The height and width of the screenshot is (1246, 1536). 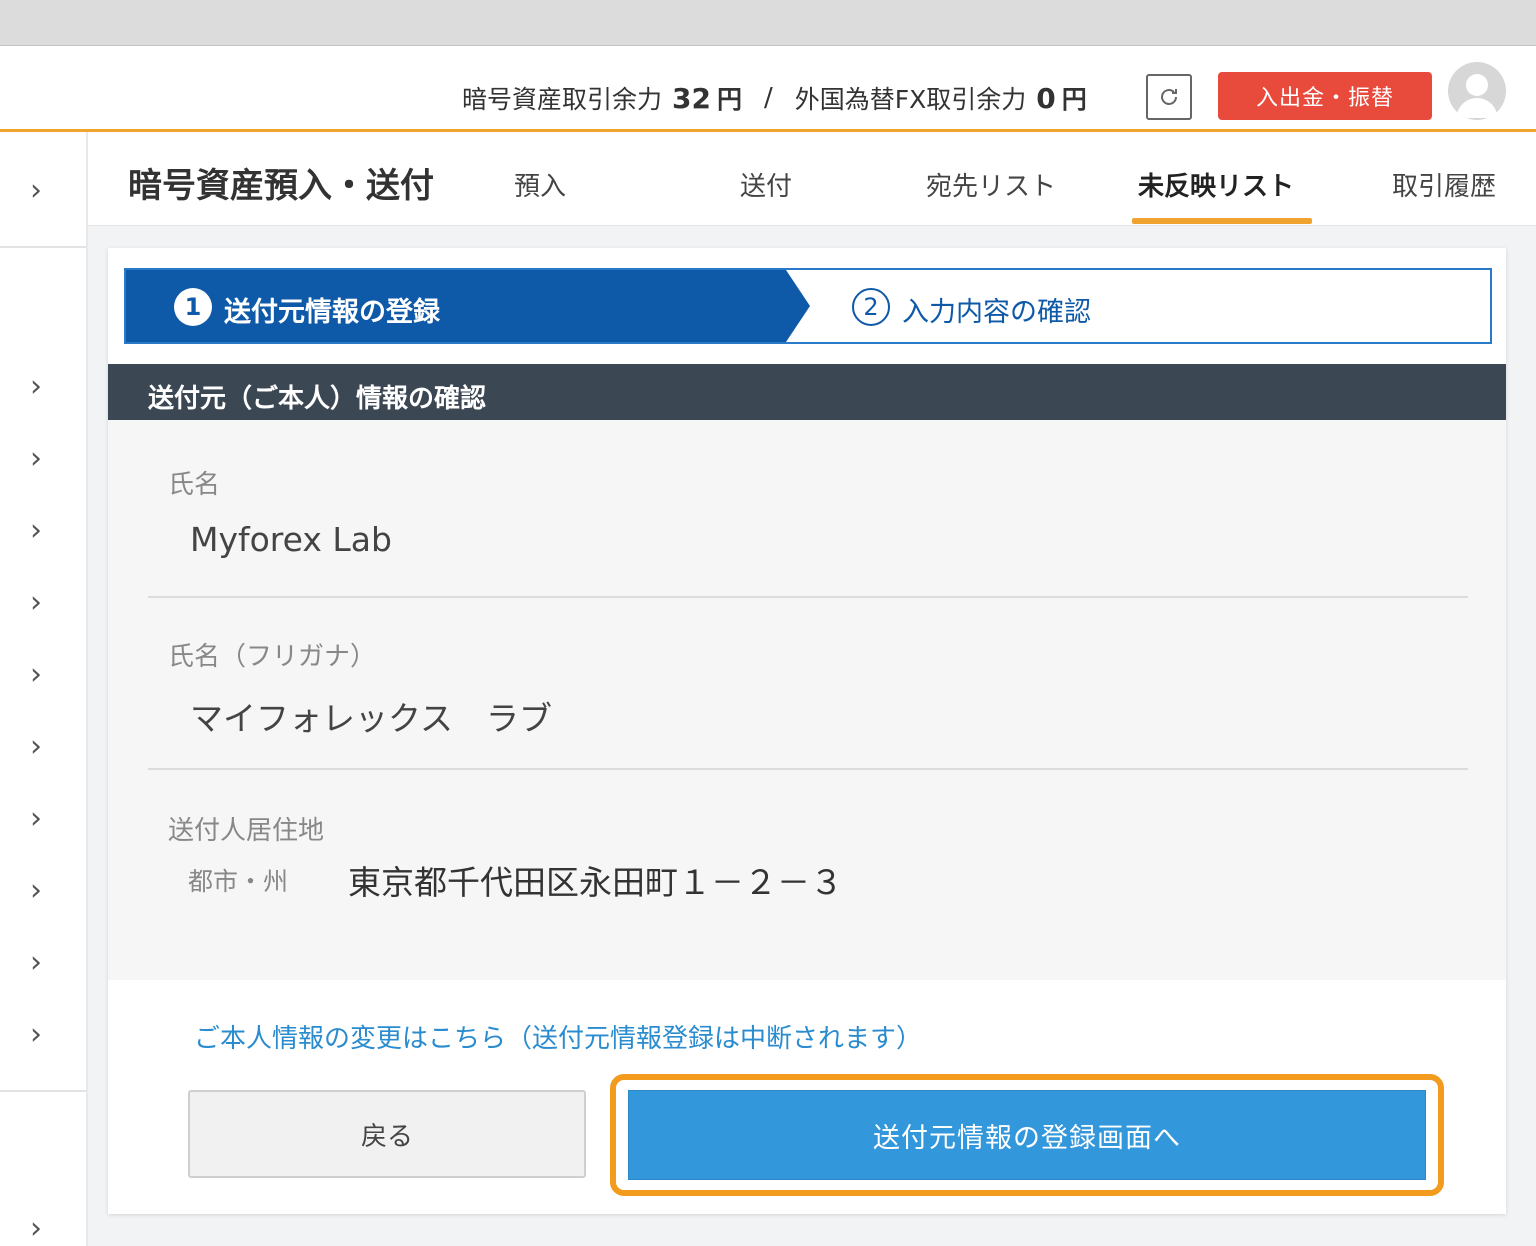 I want to click on section-header: 送付元（ご本人）情報の確認, so click(x=807, y=392).